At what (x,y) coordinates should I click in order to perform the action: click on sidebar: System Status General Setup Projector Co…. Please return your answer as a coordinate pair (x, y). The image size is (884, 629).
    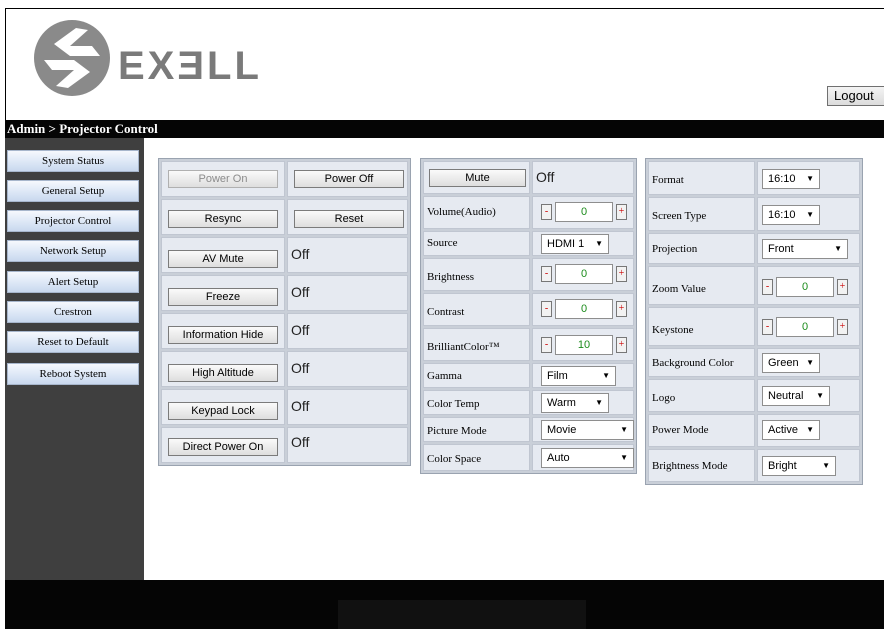
    Looking at the image, I should click on (74, 359).